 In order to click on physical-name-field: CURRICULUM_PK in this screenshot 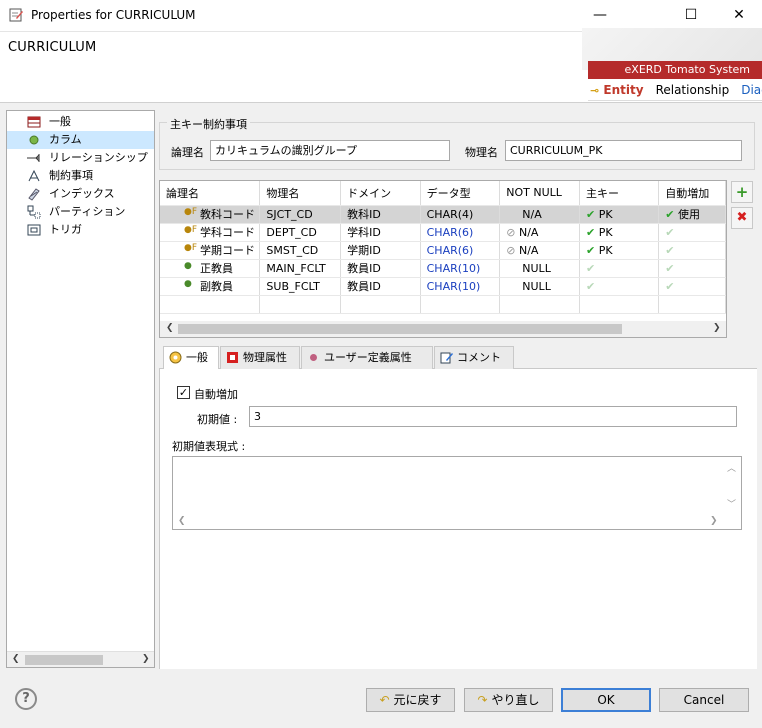, I will do `click(623, 150)`.